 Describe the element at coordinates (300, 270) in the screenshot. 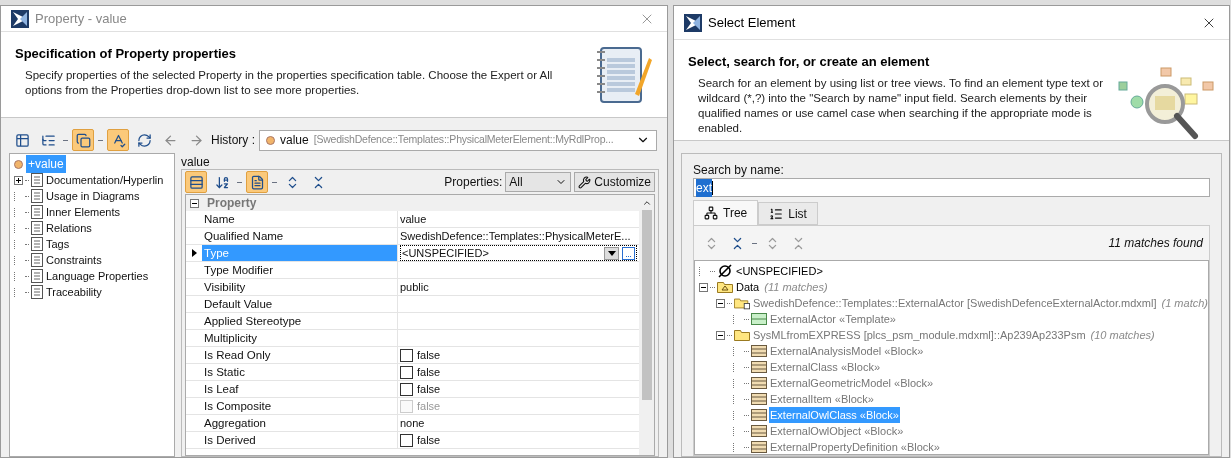

I see `property-name: Type Modifier` at that location.